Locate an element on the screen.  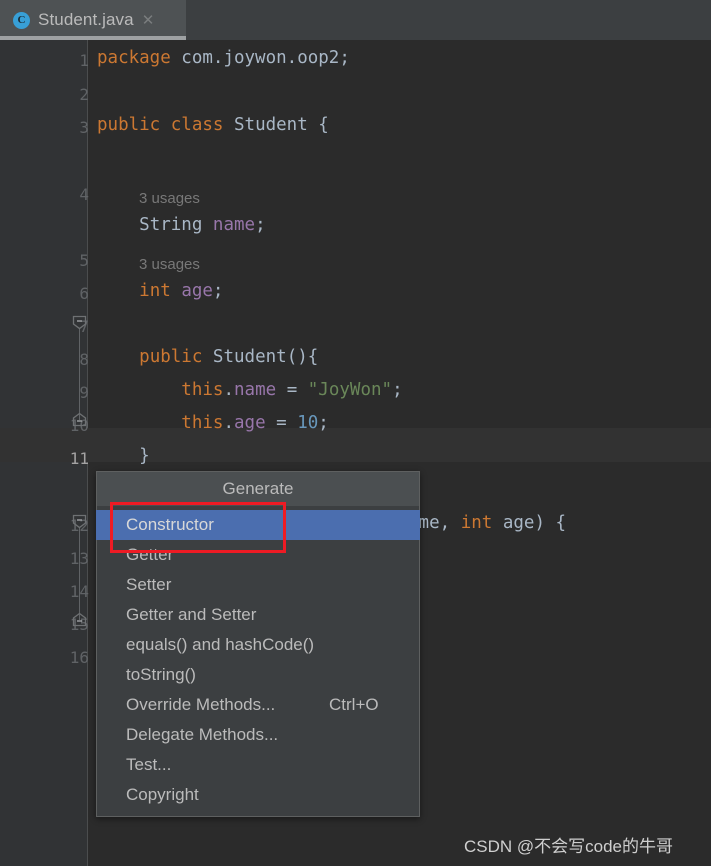
watermark-text: CSDN @不会写code的牛哥 is located at coordinates (569, 846).